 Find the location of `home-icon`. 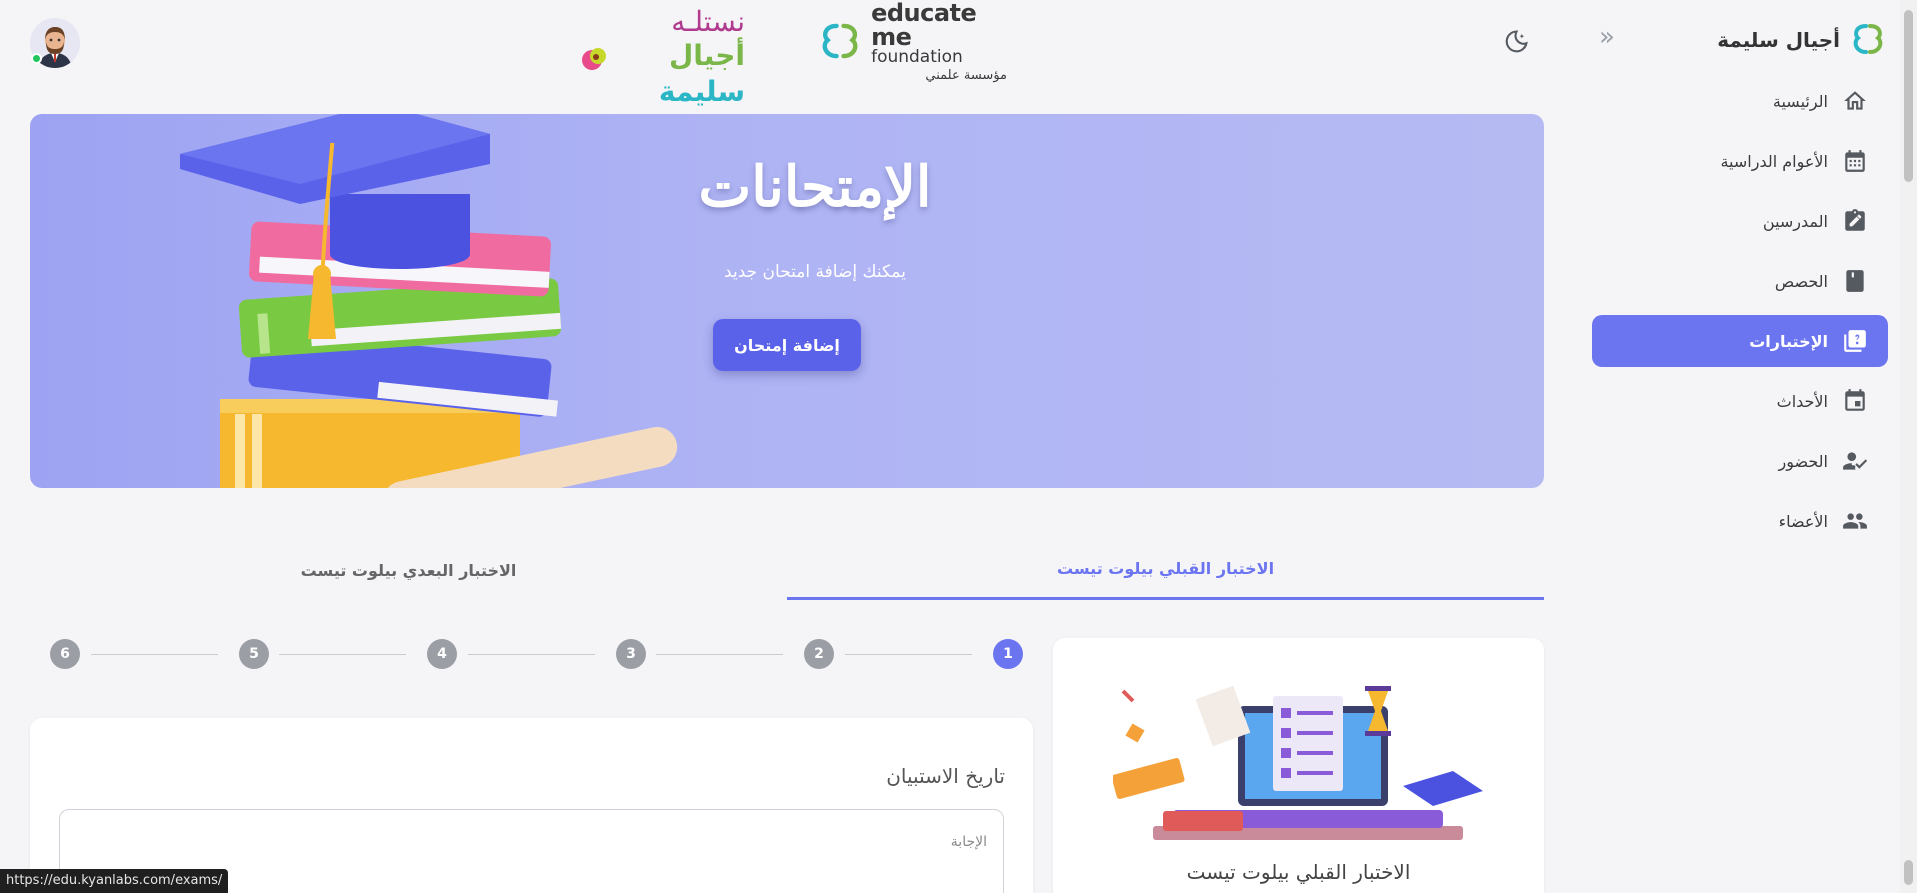

home-icon is located at coordinates (1855, 100).